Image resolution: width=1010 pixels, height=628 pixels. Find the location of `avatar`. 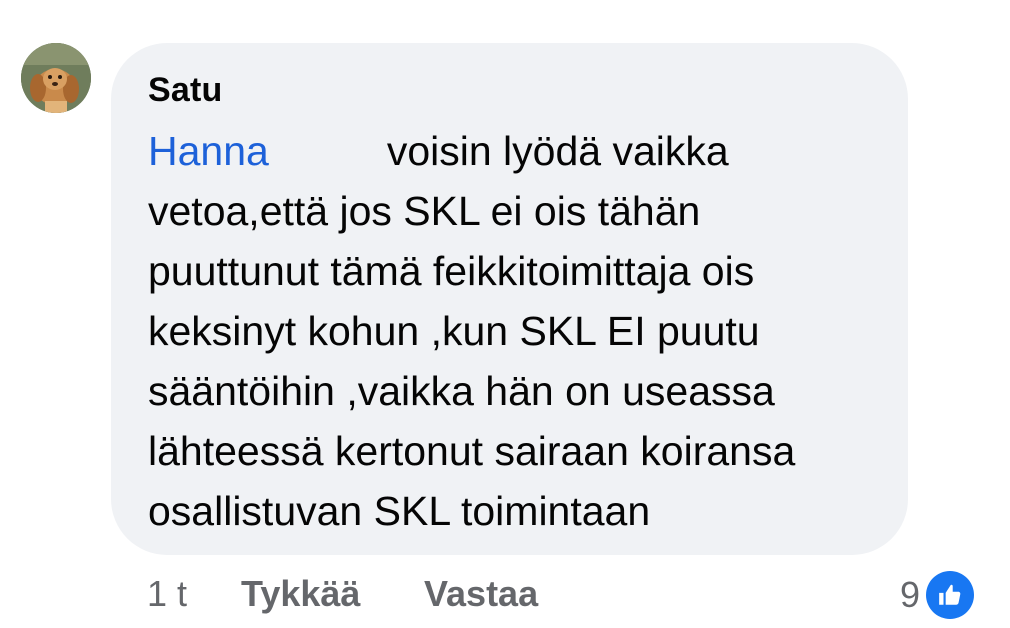

avatar is located at coordinates (56, 78).